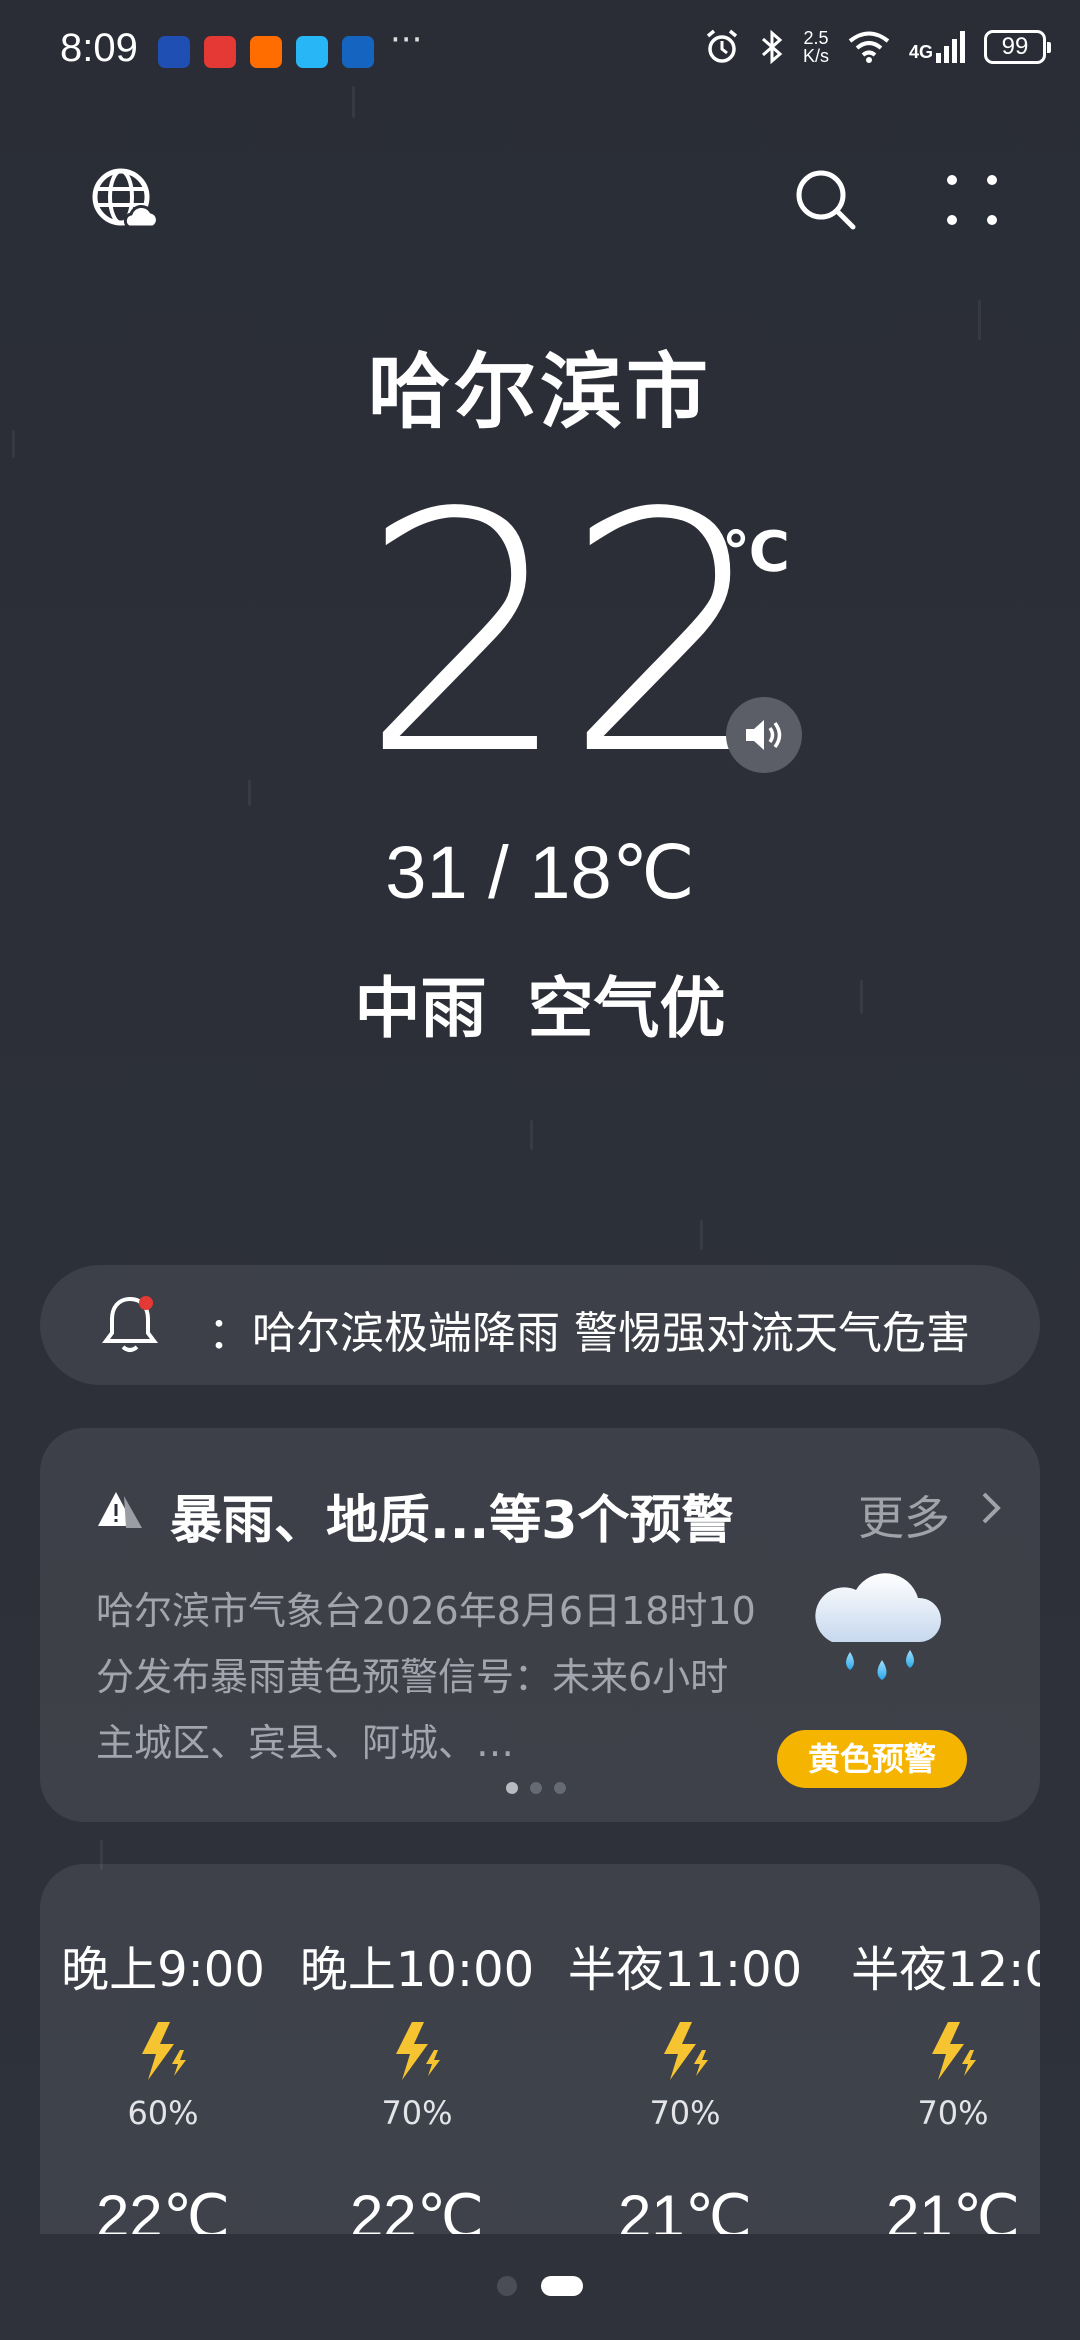  I want to click on hour-time: 晚上9:00, so click(163, 1970).